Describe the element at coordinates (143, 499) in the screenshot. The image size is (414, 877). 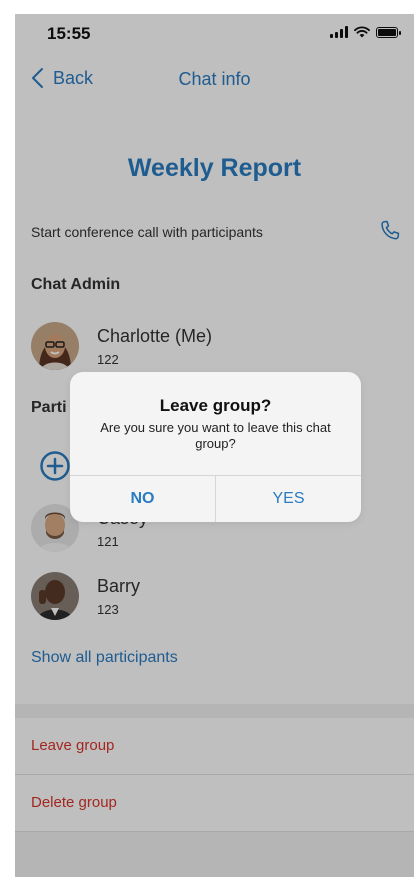
I see `no-button: NO` at that location.